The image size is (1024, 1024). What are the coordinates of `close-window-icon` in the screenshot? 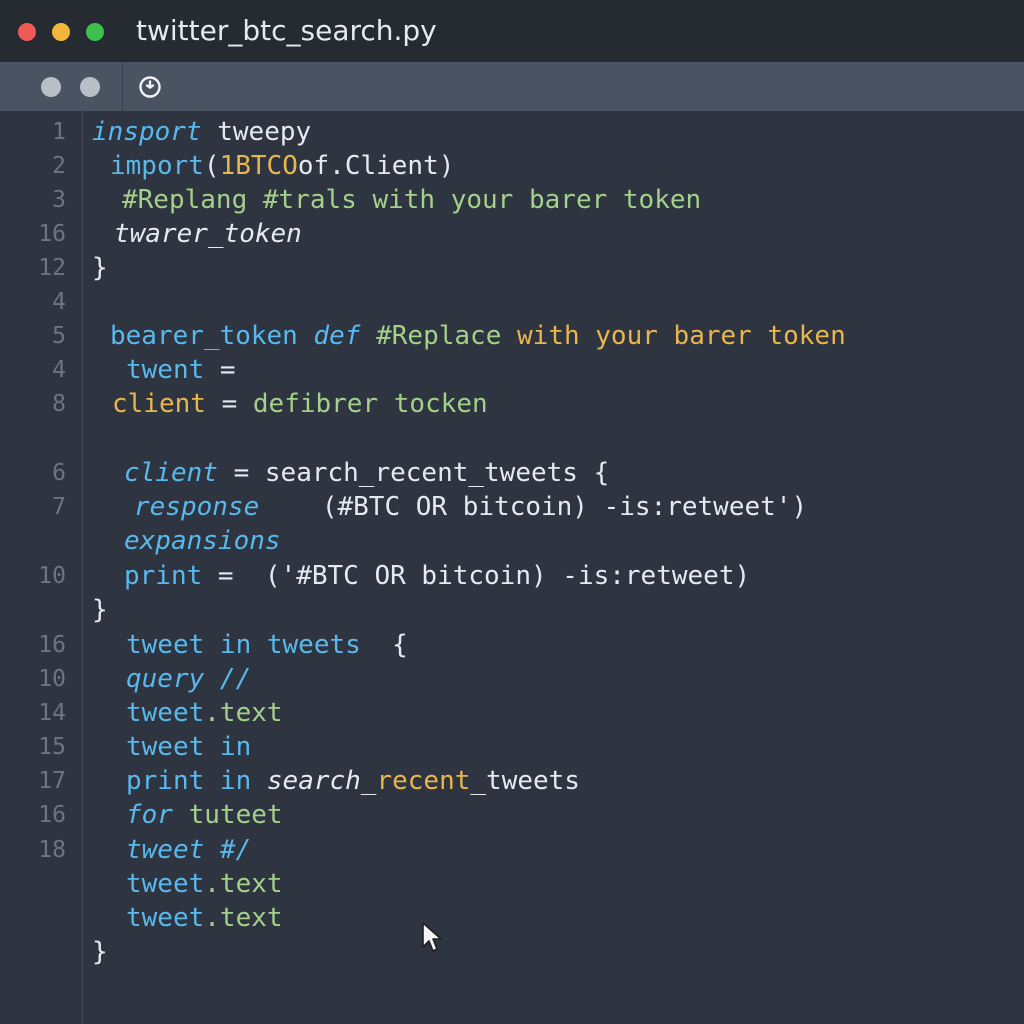 It's located at (27, 32).